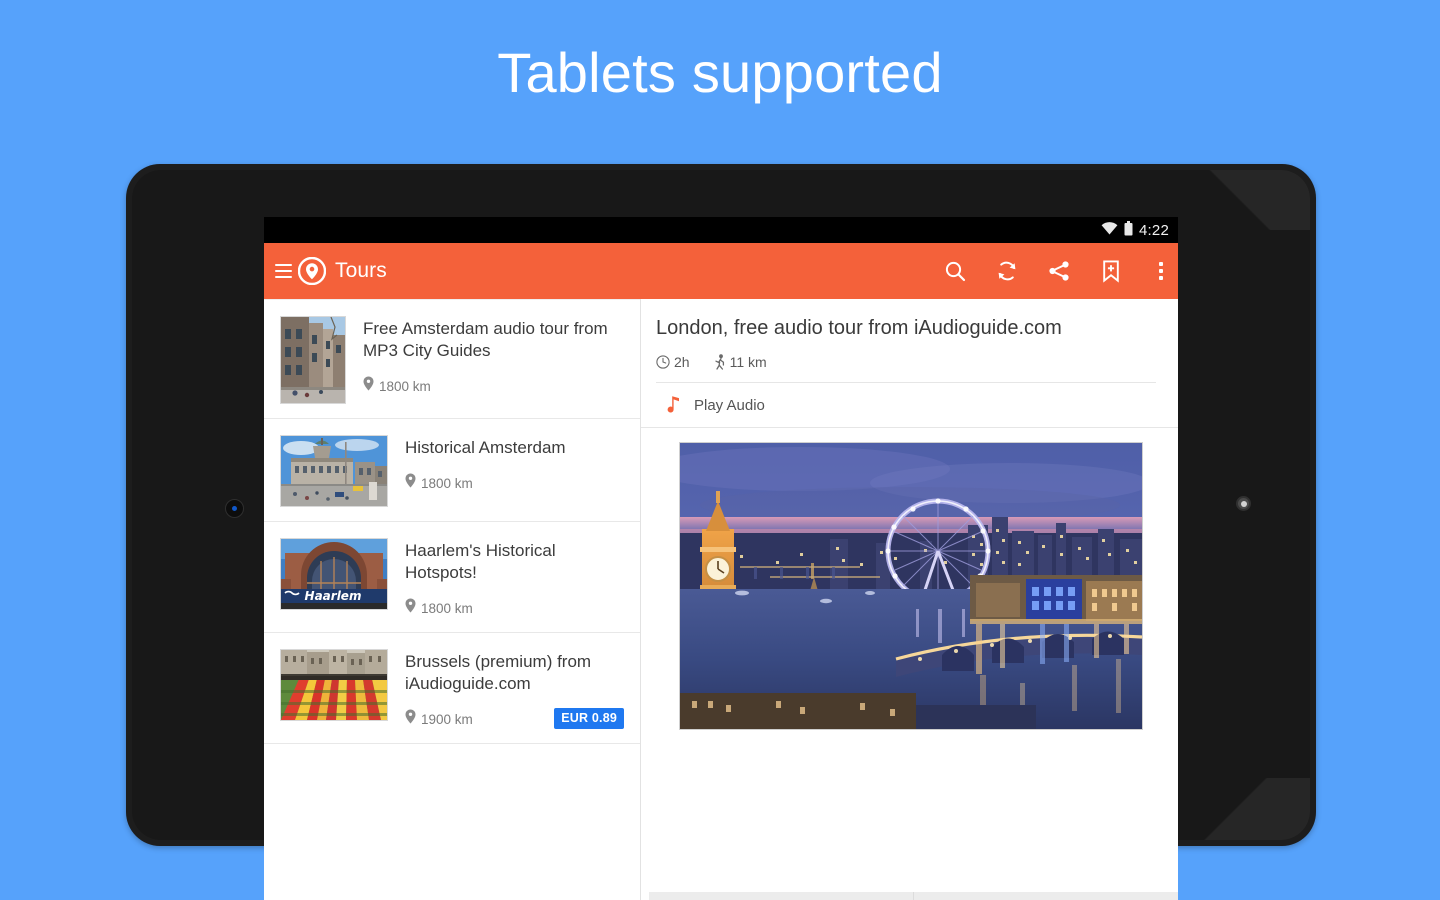  I want to click on tour-thumbnail-amsterdam-street, so click(313, 360).